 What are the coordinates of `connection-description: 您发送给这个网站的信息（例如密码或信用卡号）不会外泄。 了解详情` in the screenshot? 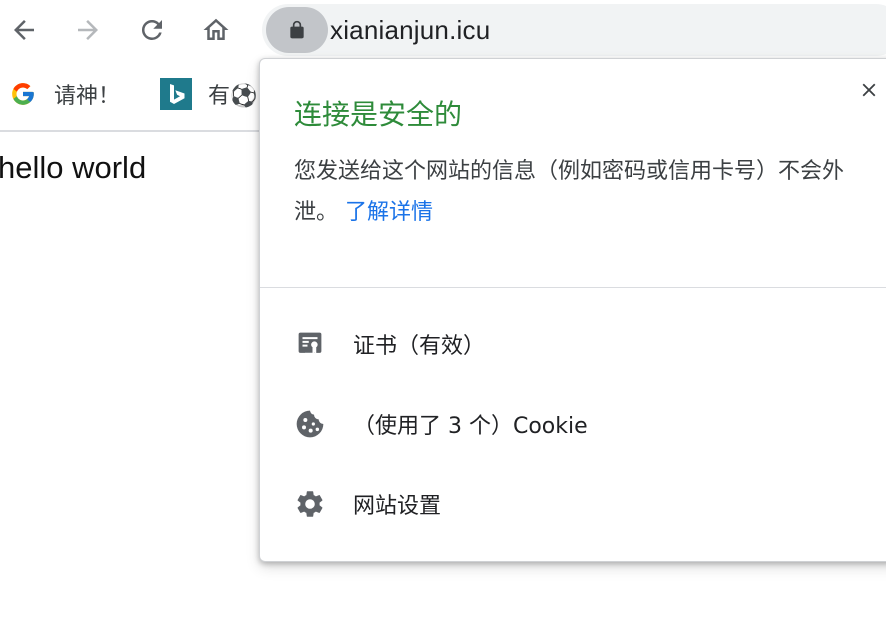 It's located at (584, 192).